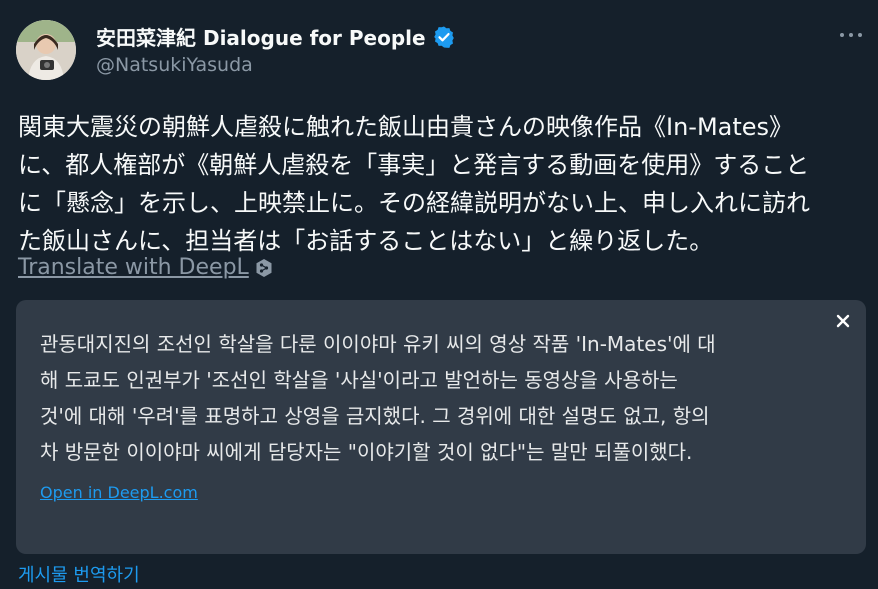  I want to click on tweet-text-line: 関東大震災の朝鮮人虐殺に触れた飯山由貴さんの映像作品《In-Mates》, so click(406, 127).